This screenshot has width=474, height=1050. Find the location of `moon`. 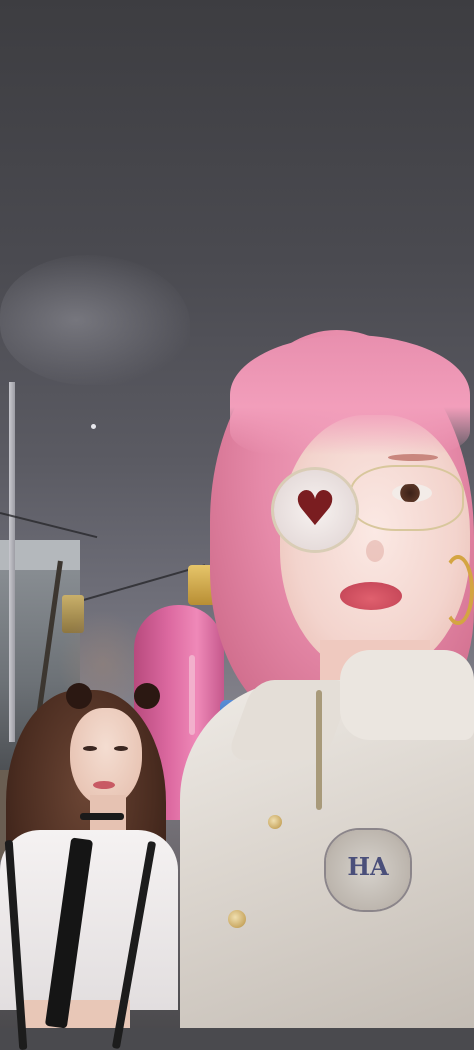

moon is located at coordinates (93, 426).